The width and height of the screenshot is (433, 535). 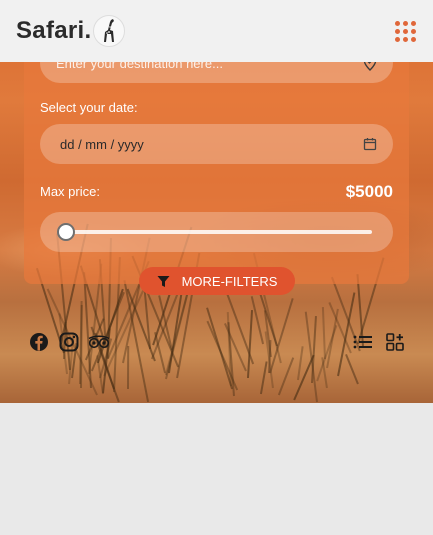 I want to click on facebook-icon, so click(x=39, y=342).